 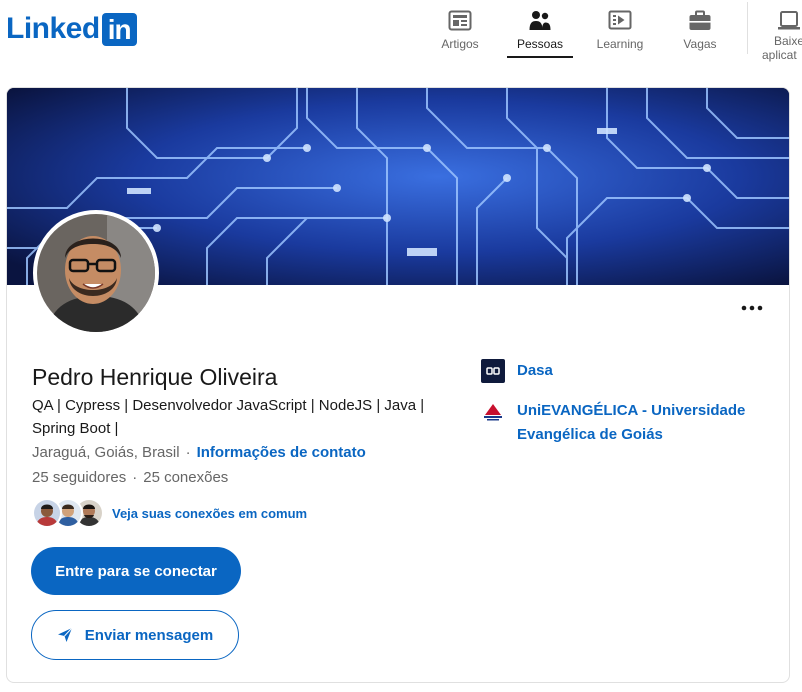 I want to click on logo-wordmark: Linked, so click(x=53, y=28).